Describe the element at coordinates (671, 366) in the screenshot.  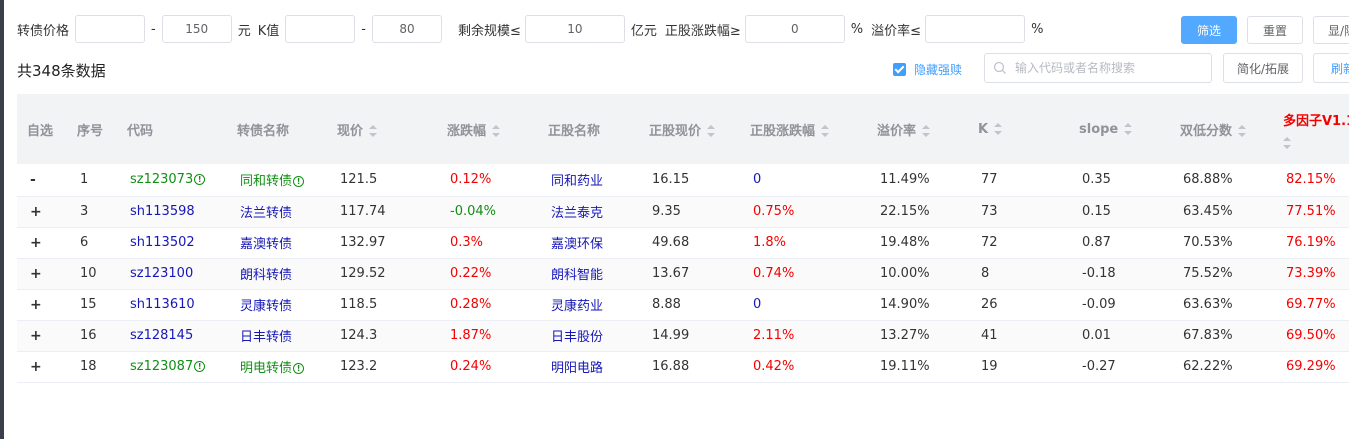
I see `cell-stock-price: 16.88` at that location.